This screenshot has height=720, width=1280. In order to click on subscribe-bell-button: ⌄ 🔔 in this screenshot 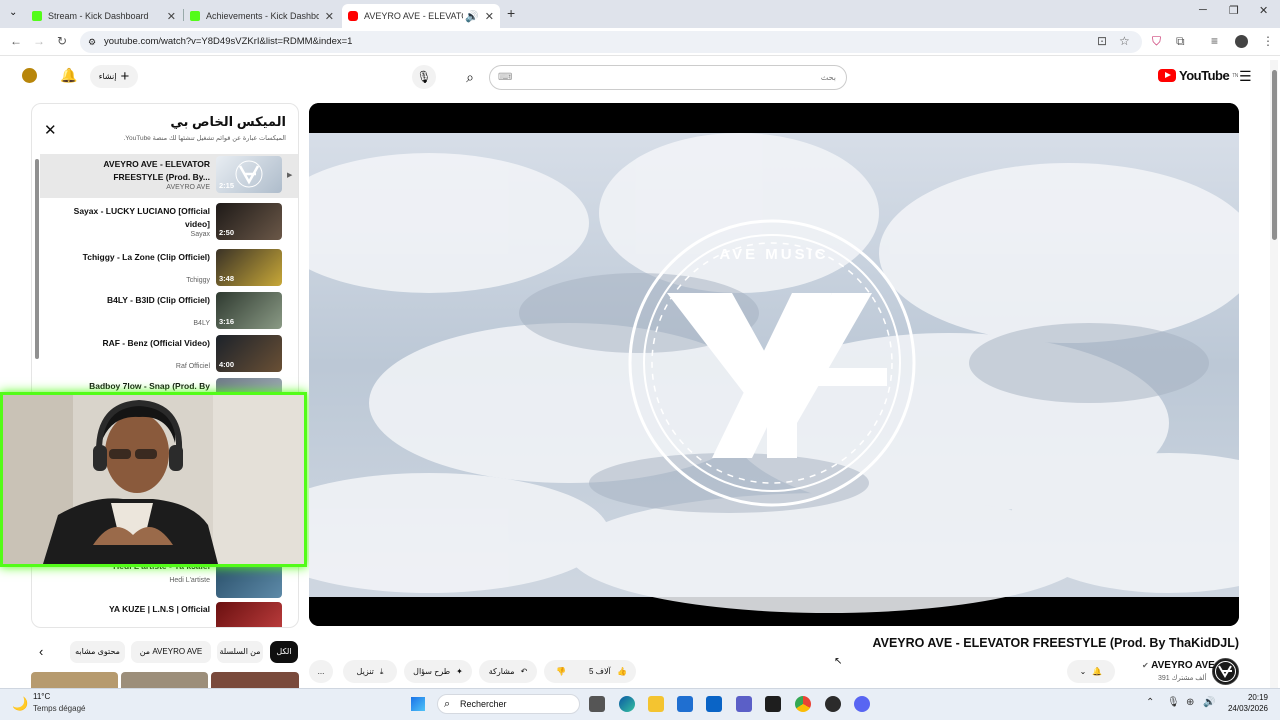, I will do `click(1091, 671)`.